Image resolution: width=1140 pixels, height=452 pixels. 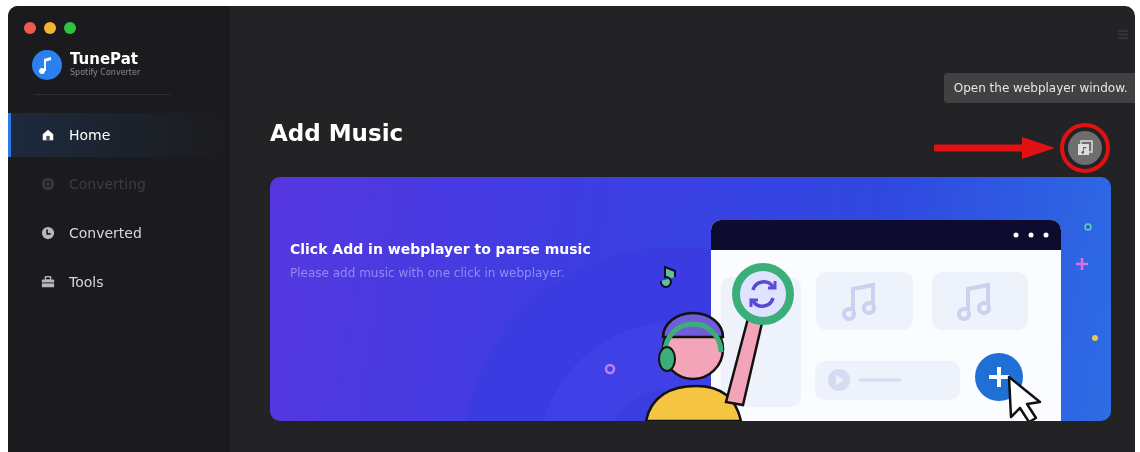 I want to click on webplayer-button, so click(x=1084, y=148).